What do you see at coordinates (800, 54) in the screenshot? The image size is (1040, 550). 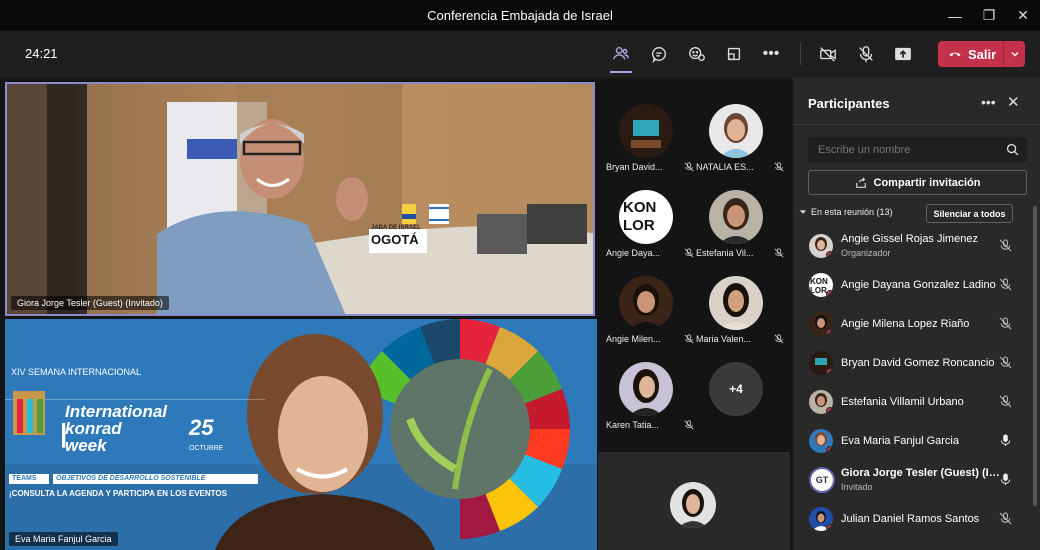 I see `toolbar-divider` at bounding box center [800, 54].